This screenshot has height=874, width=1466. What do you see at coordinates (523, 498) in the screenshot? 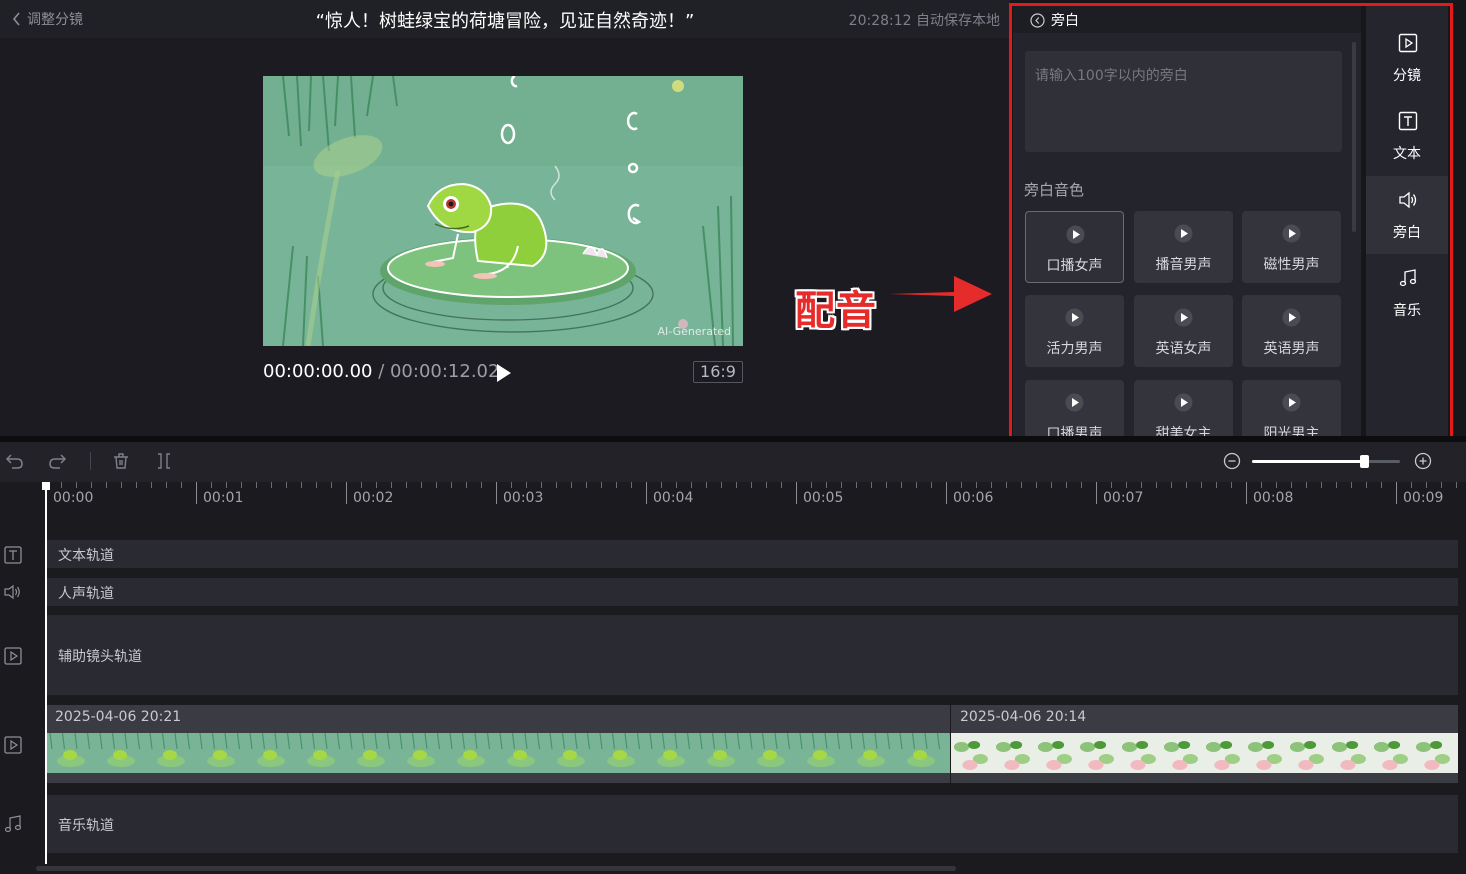
I see `ruler-label: 00:03` at bounding box center [523, 498].